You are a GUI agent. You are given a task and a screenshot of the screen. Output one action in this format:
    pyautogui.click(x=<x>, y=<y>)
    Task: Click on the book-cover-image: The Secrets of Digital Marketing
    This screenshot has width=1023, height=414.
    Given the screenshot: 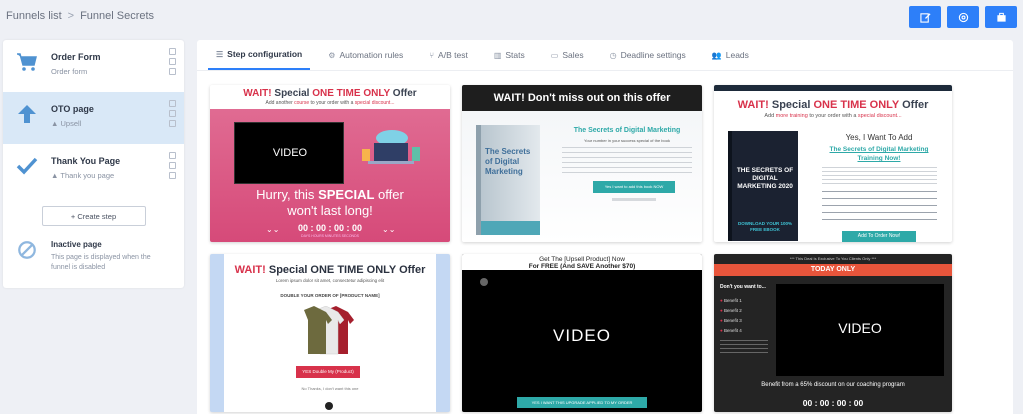 What is the action you would take?
    pyautogui.click(x=508, y=180)
    